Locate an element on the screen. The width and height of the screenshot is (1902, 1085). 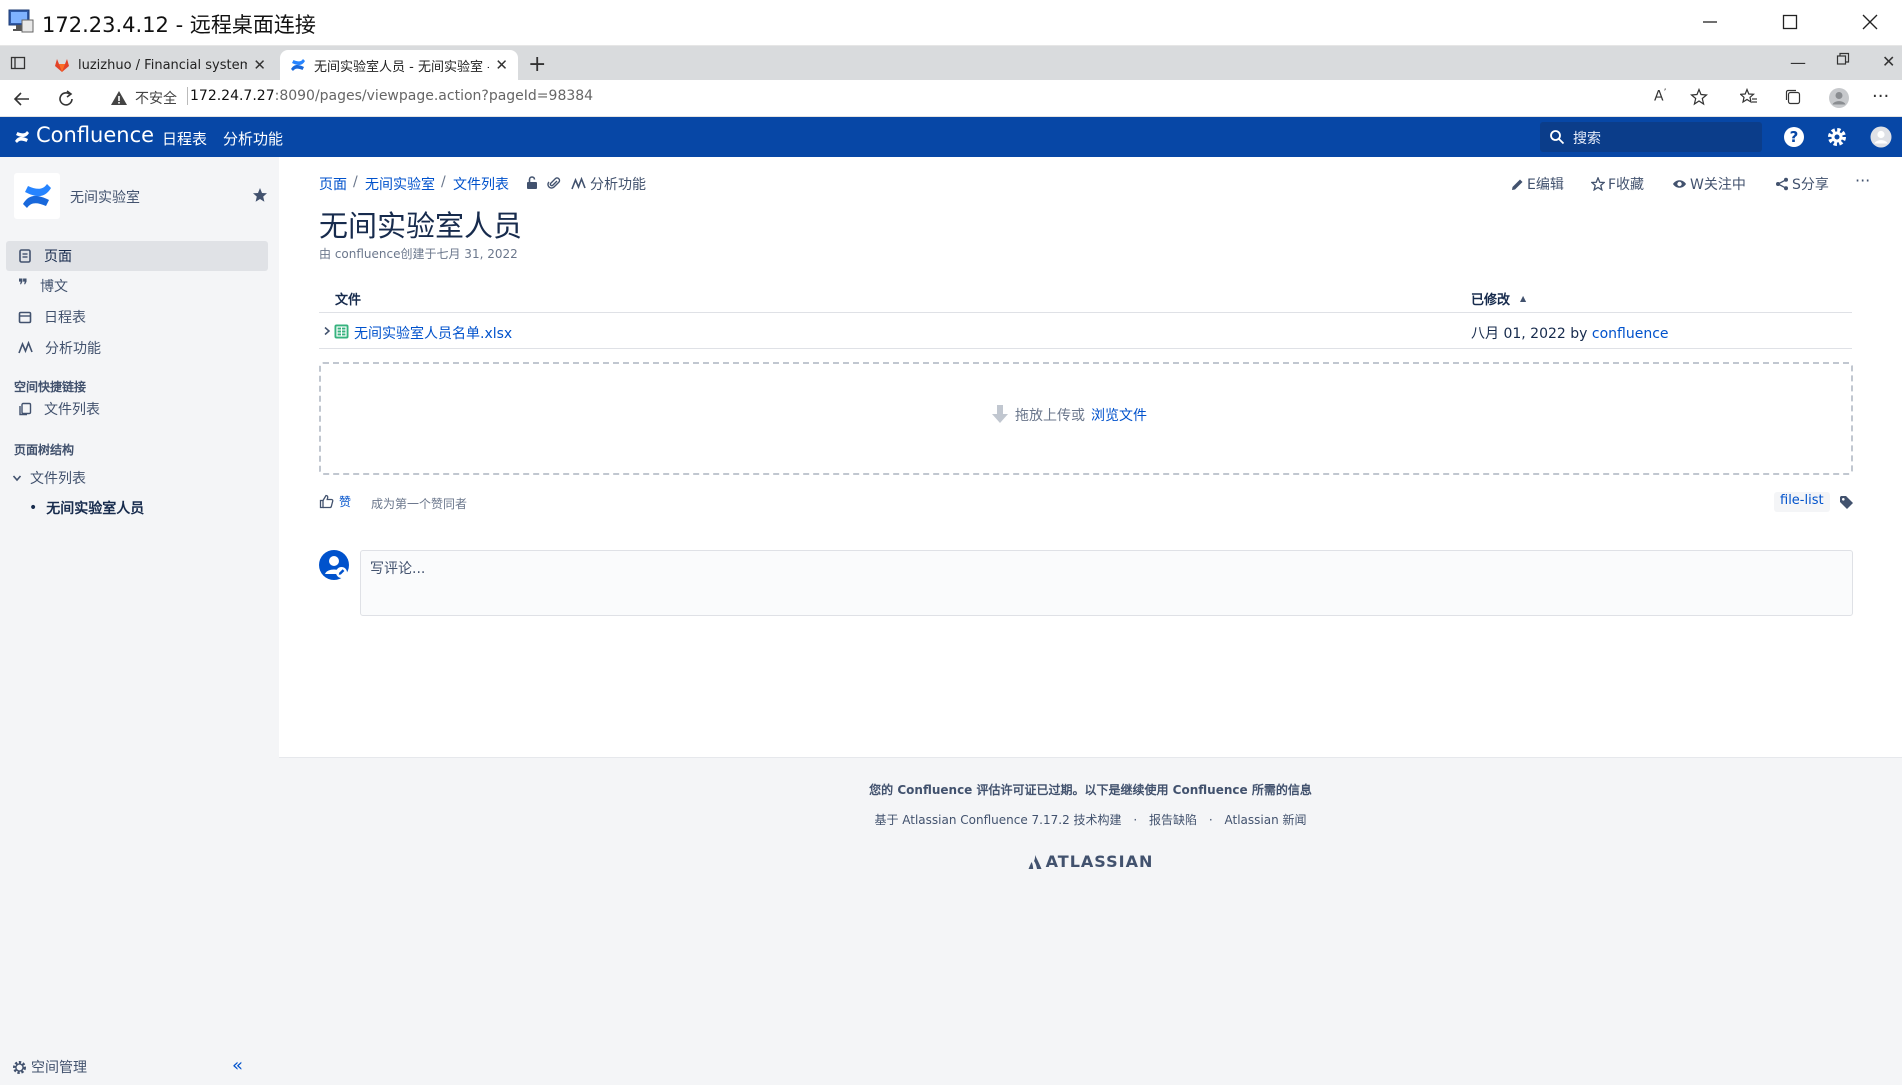
minimize-button is located at coordinates (1710, 22).